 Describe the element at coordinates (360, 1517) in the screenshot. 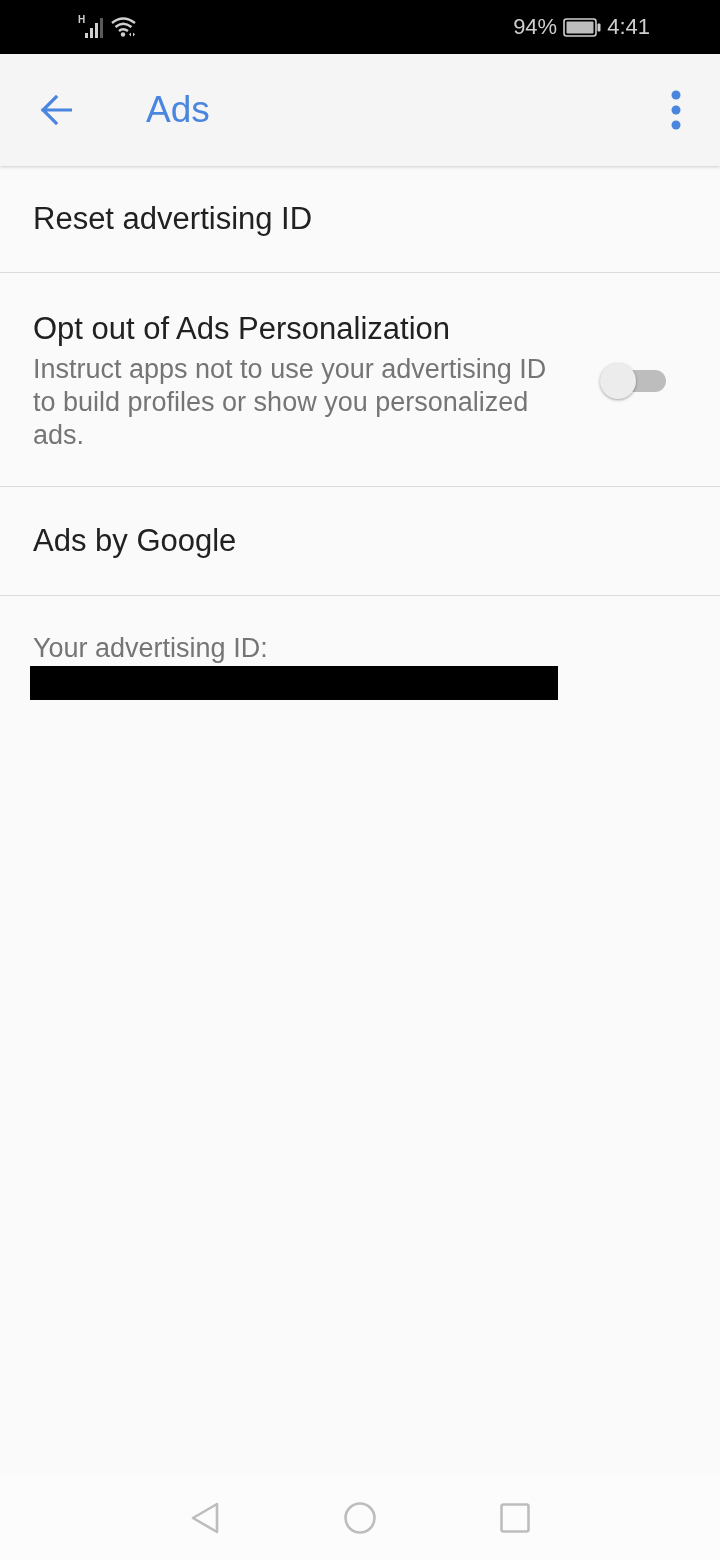

I see `home-navigation-icon` at that location.